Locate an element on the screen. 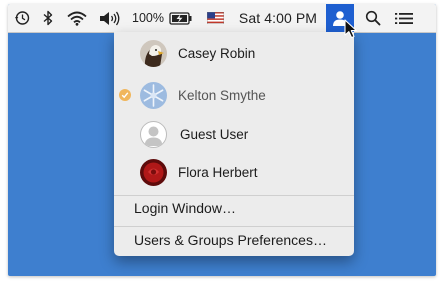  flag-icon is located at coordinates (215, 18).